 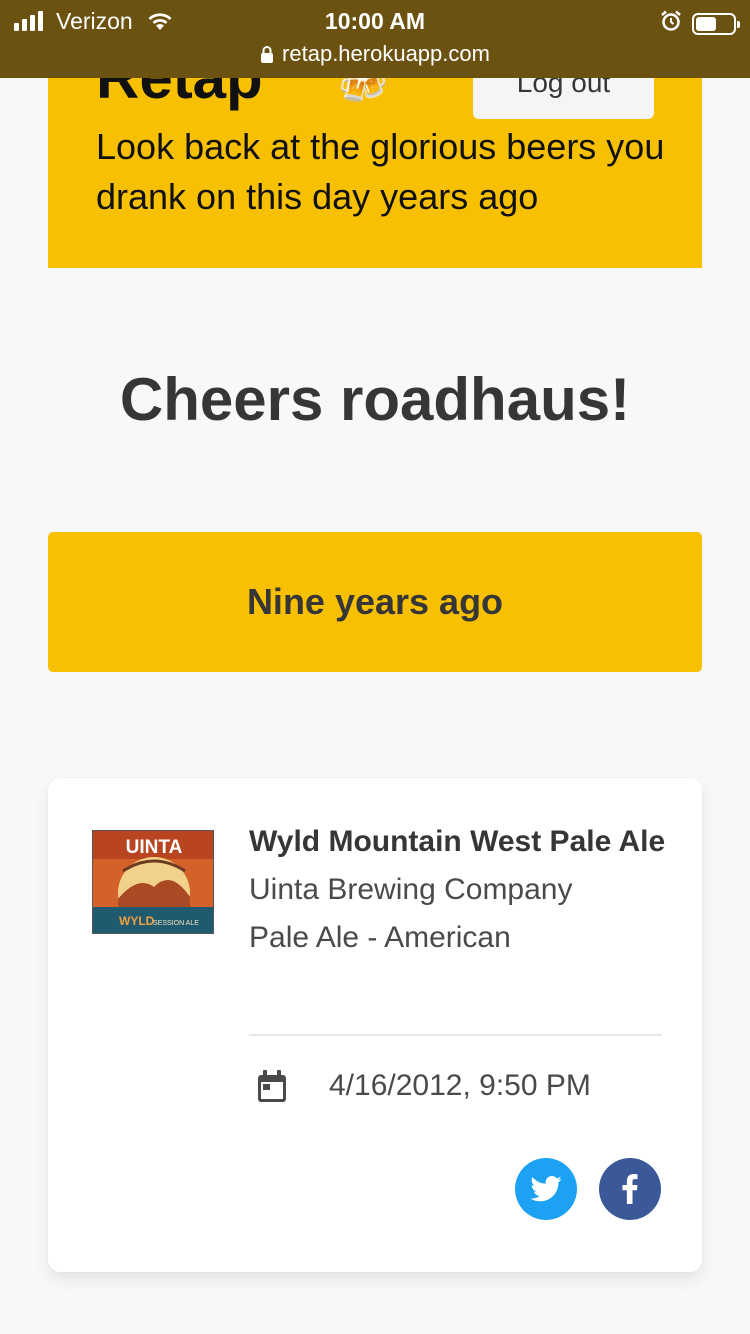 I want to click on lock-icon, so click(x=267, y=54).